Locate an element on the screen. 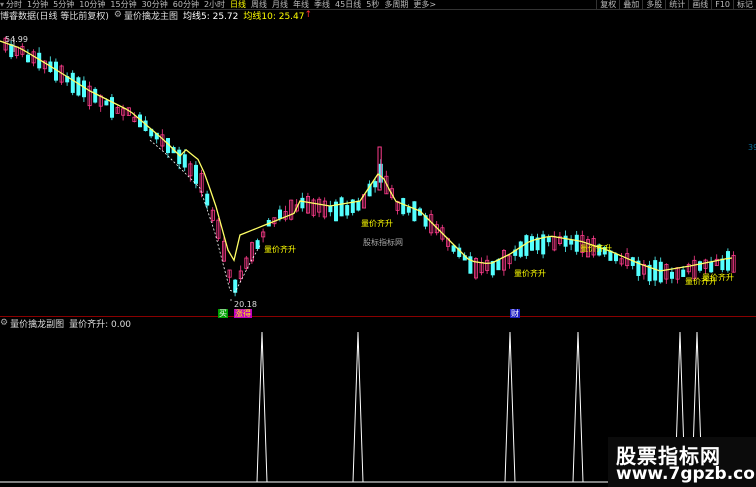 This screenshot has height=487, width=756. high-price-label: 54.99 is located at coordinates (16, 39).